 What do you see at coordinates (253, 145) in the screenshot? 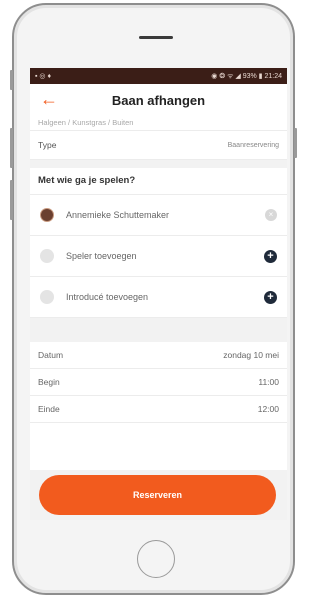
I see `type-value: Baanreservering` at bounding box center [253, 145].